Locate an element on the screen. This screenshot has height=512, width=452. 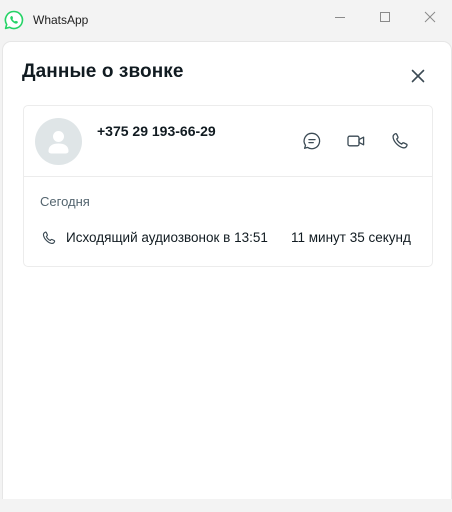
voice-call-button is located at coordinates (400, 141).